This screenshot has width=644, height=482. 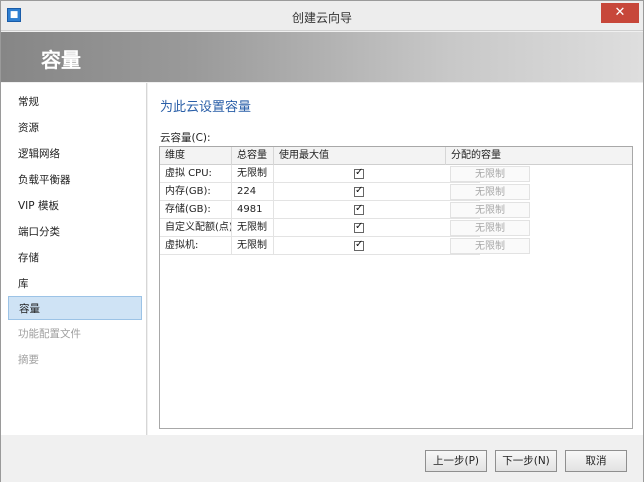 What do you see at coordinates (345, 246) in the screenshot?
I see `table-row: 虚拟机: 无限制 无限制` at bounding box center [345, 246].